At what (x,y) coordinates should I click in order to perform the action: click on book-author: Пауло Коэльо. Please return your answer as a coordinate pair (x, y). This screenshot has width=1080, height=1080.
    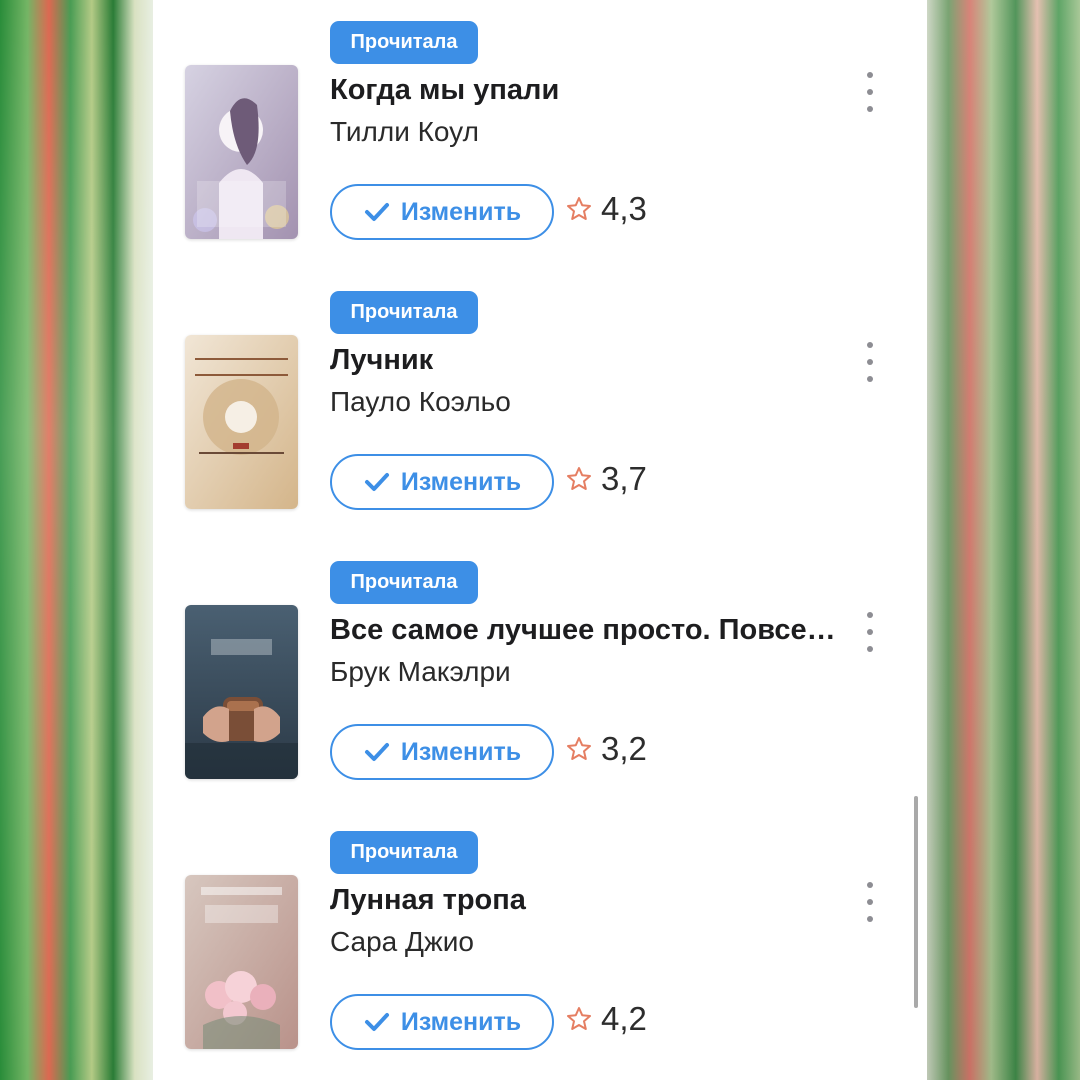
    Looking at the image, I should click on (420, 401).